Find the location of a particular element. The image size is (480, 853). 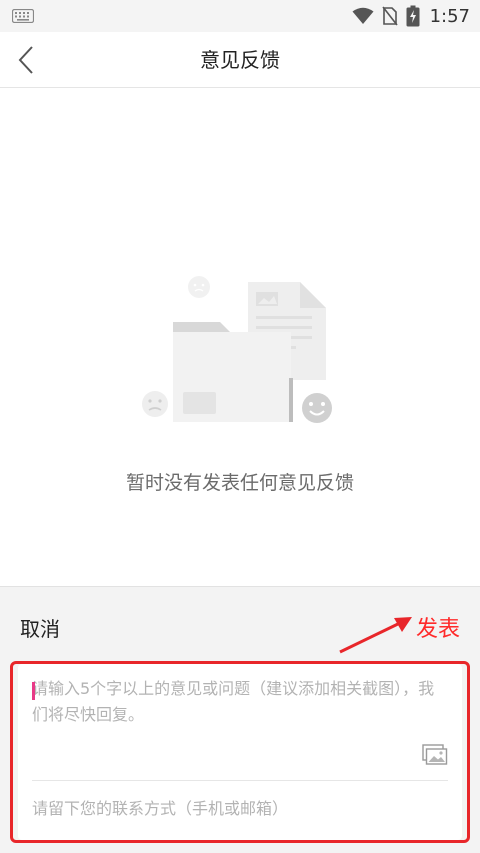

sad-face-icon is located at coordinates (155, 404).